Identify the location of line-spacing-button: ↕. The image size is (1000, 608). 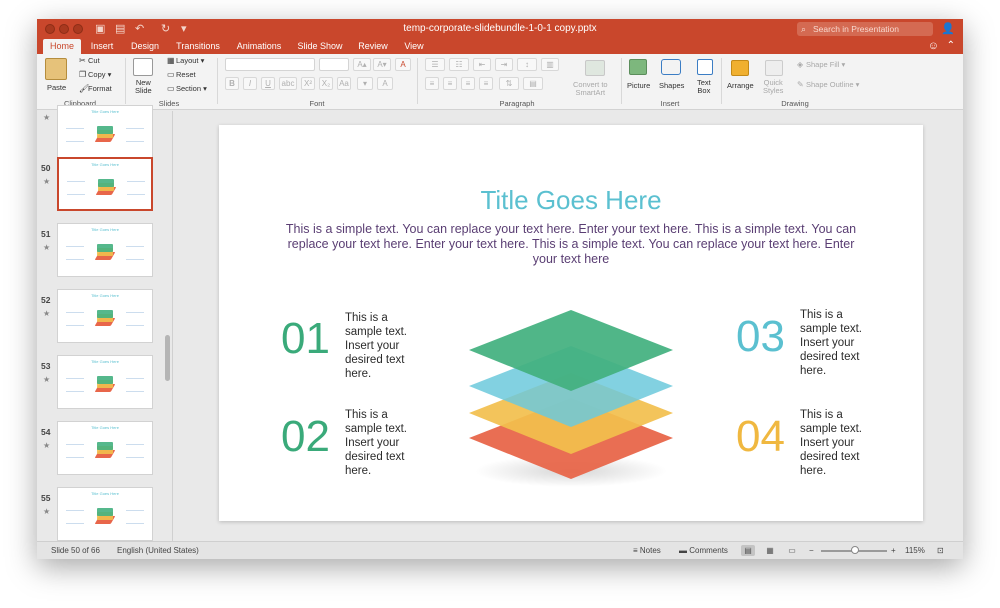
(527, 64).